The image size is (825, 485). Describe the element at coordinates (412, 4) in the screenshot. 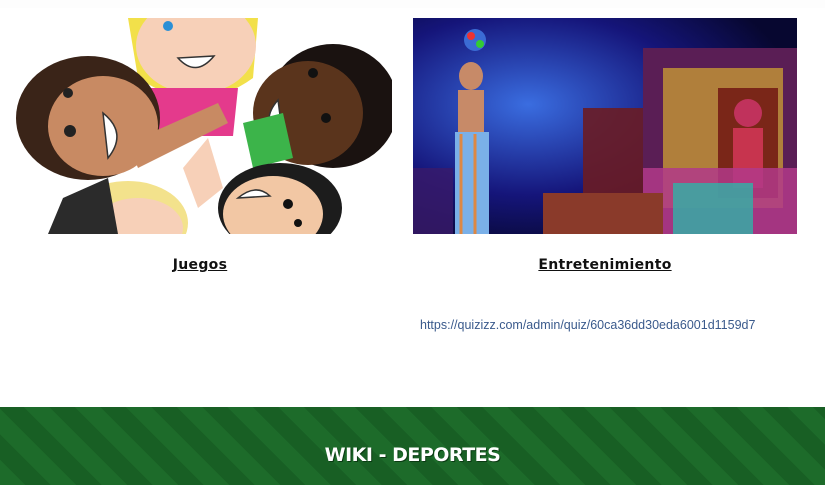

I see `top-edge` at that location.